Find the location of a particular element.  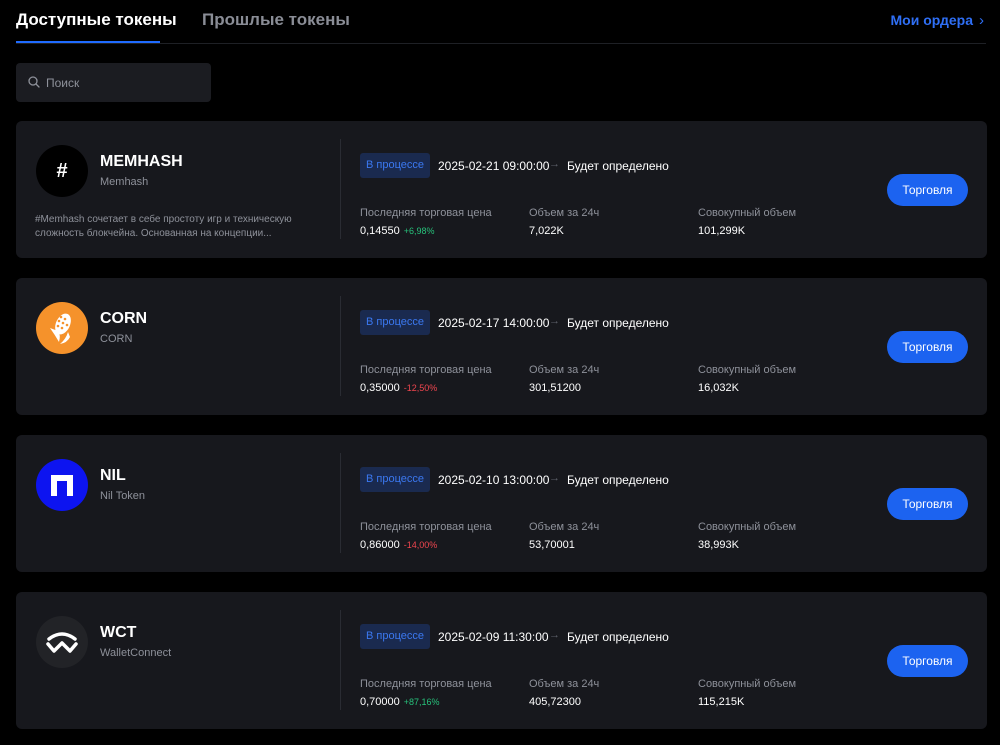

start-time: 2025-02-09 11:30:00 is located at coordinates (493, 637).